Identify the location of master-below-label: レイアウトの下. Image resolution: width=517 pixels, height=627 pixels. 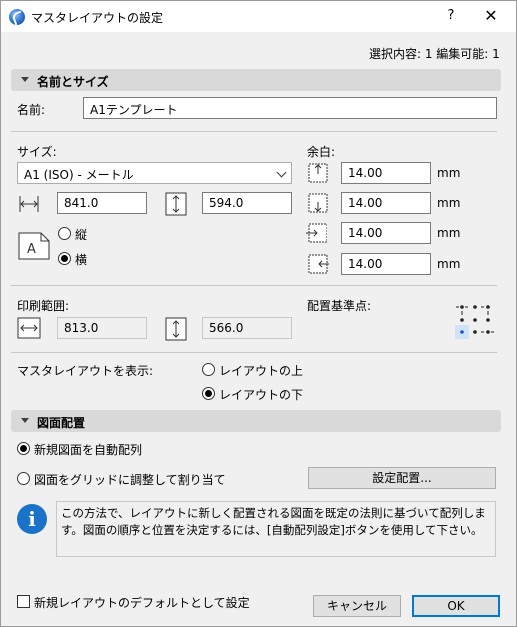
(261, 395).